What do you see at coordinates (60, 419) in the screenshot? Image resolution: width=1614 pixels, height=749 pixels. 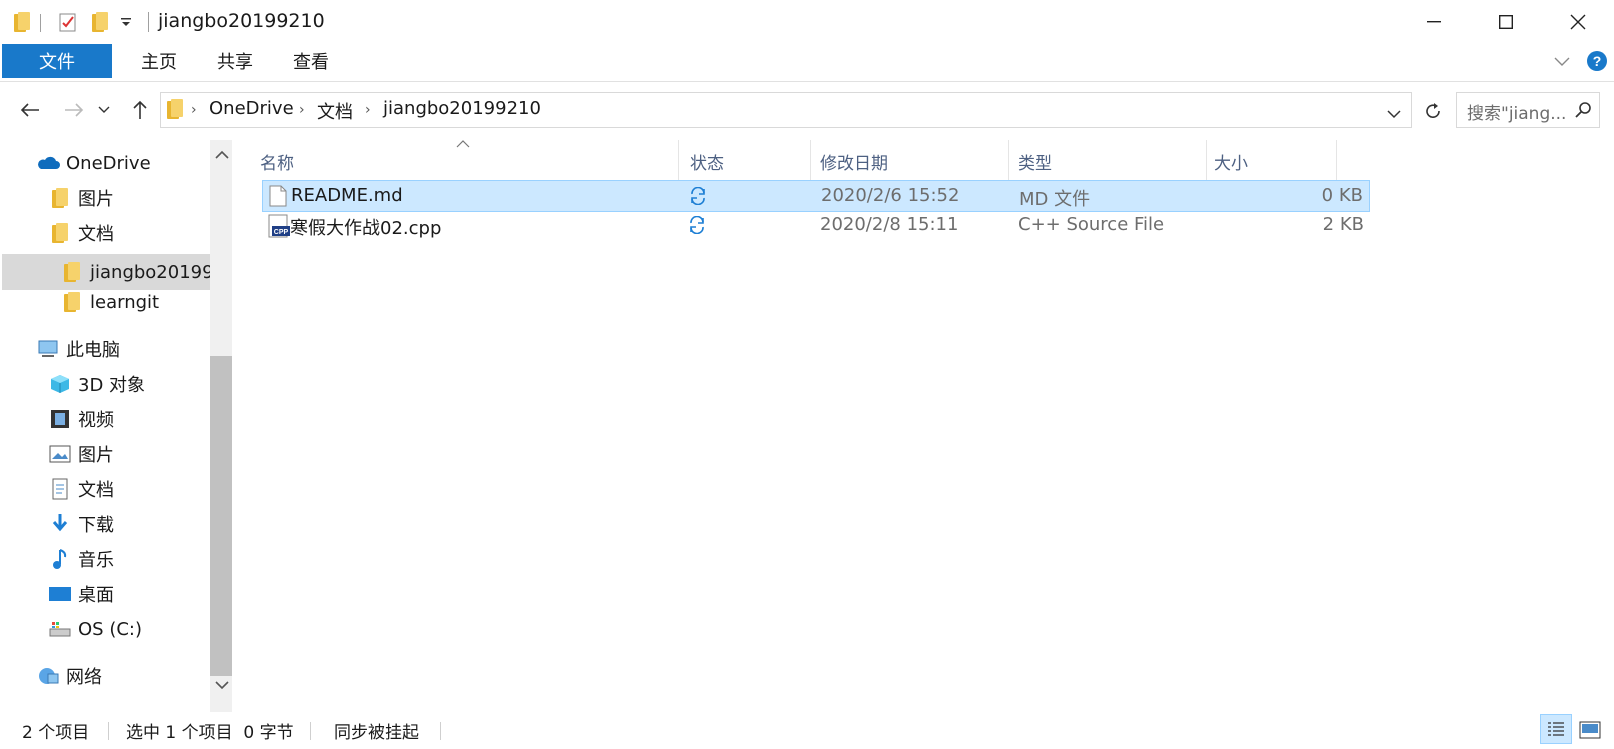 I see `video-icon` at bounding box center [60, 419].